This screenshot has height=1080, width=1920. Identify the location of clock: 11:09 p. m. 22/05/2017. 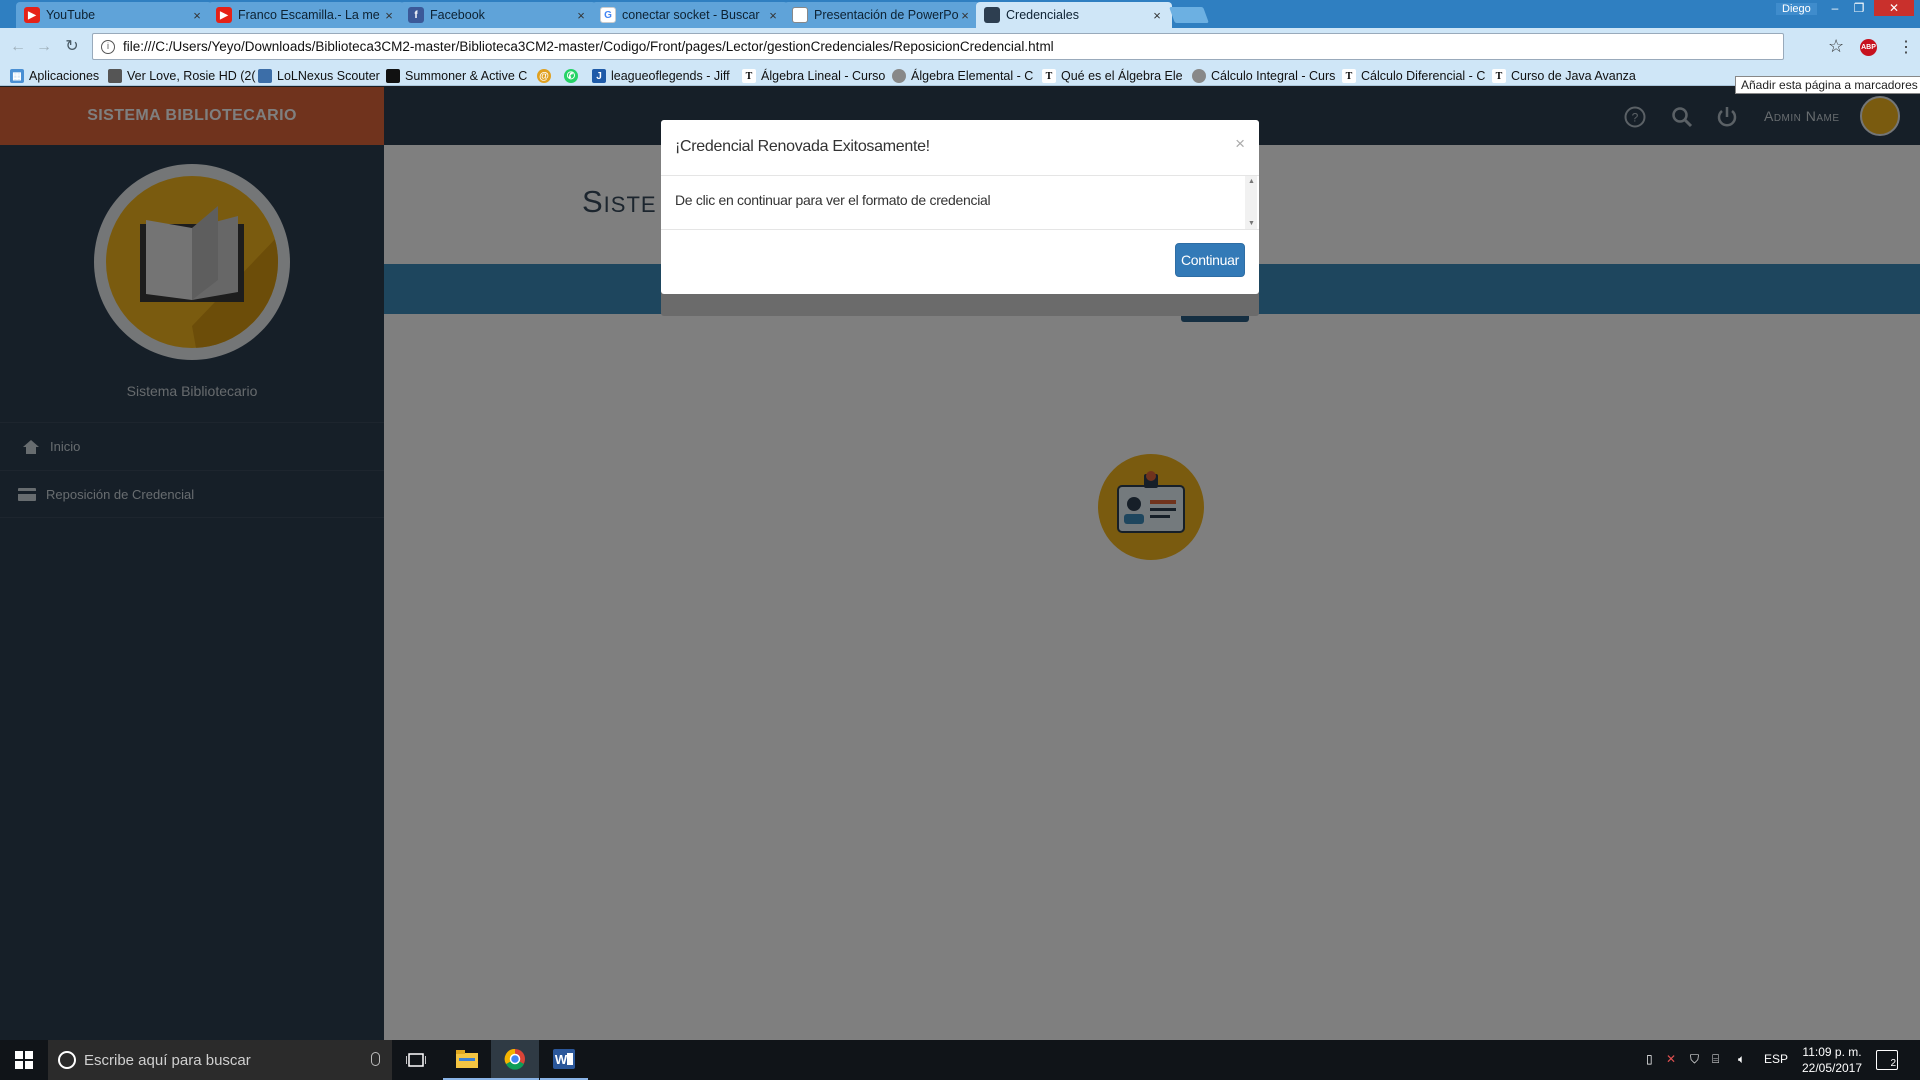
(1832, 1060).